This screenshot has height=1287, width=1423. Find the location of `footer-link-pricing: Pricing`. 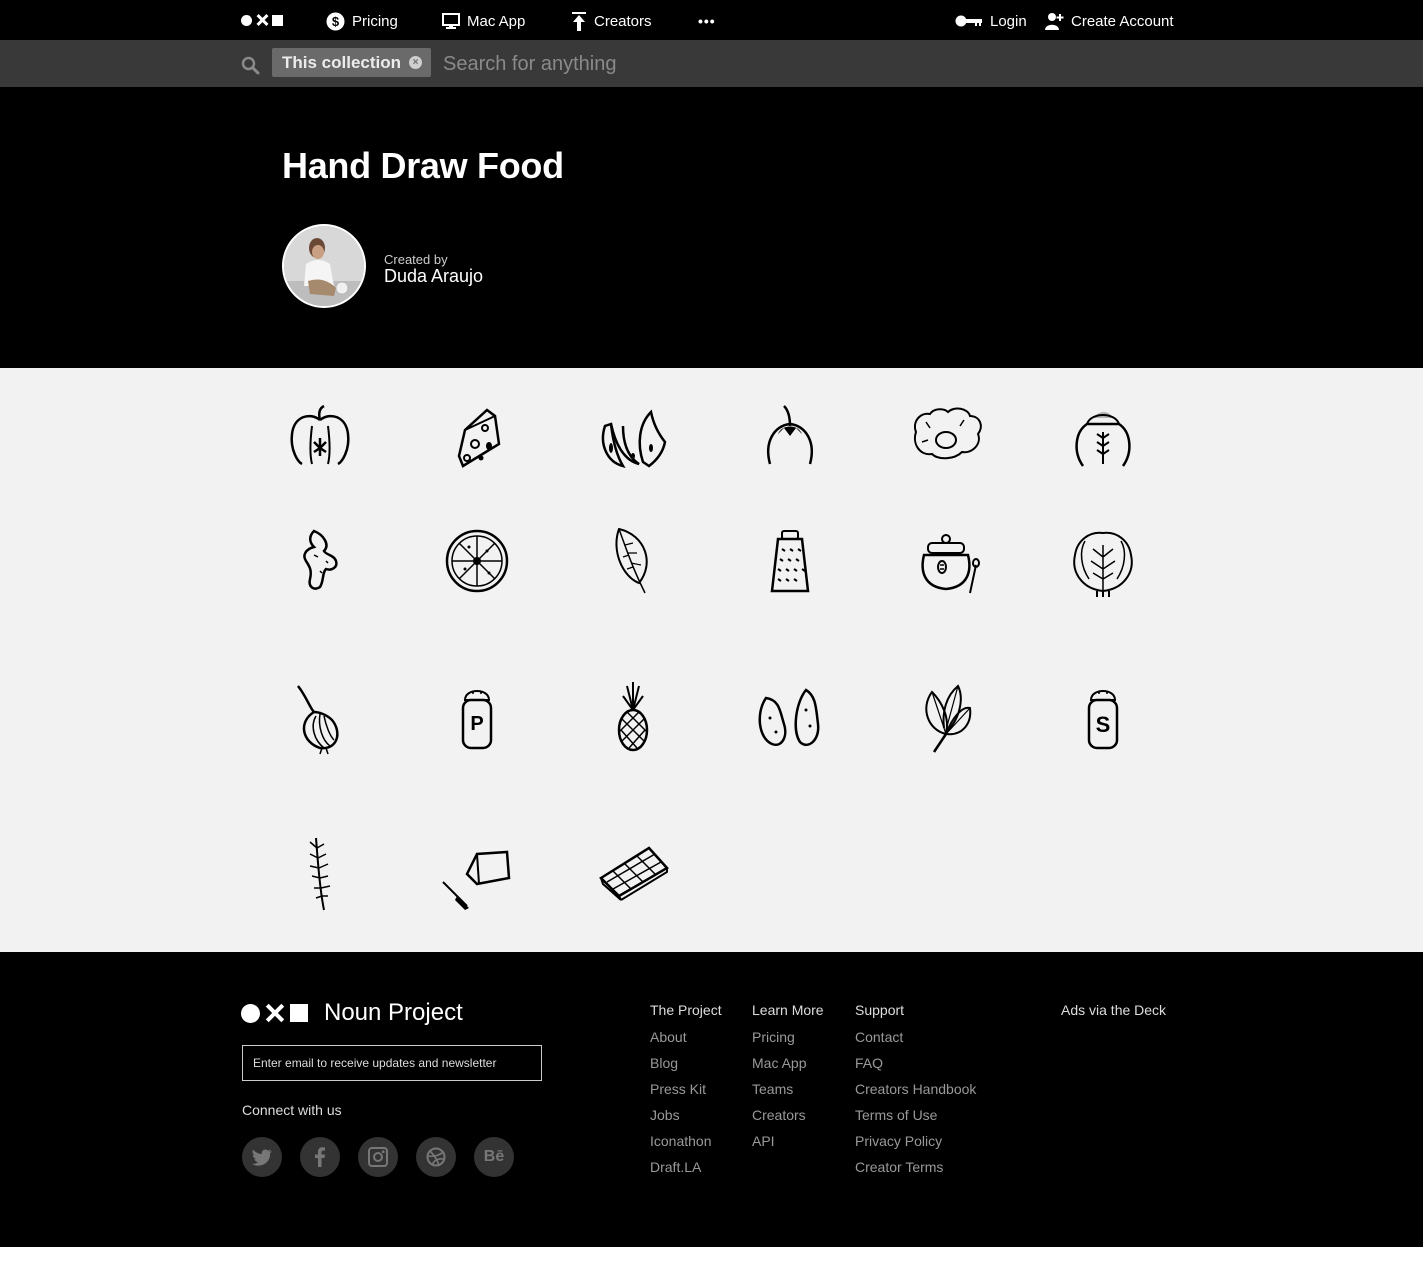

footer-link-pricing: Pricing is located at coordinates (788, 1037).